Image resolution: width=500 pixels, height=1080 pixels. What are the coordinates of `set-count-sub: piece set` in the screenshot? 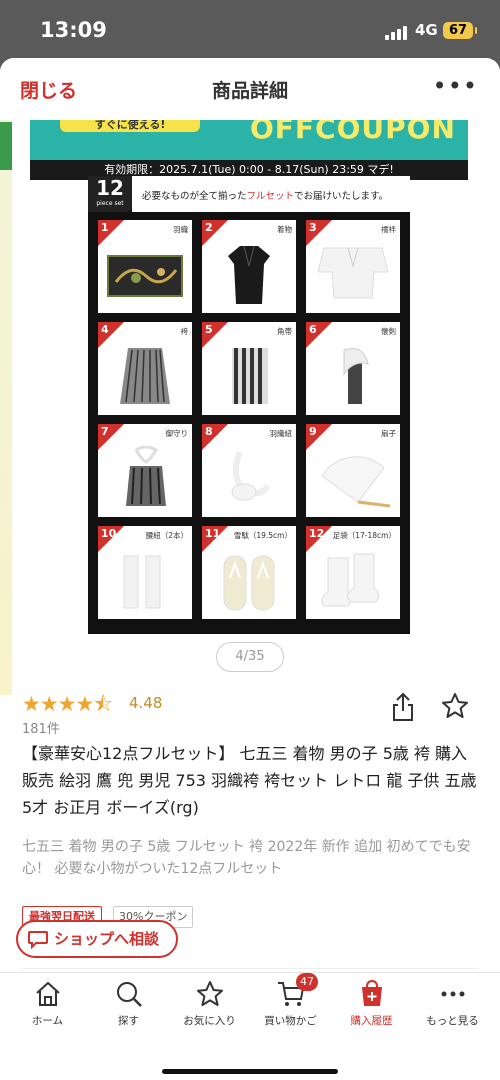 It's located at (110, 203).